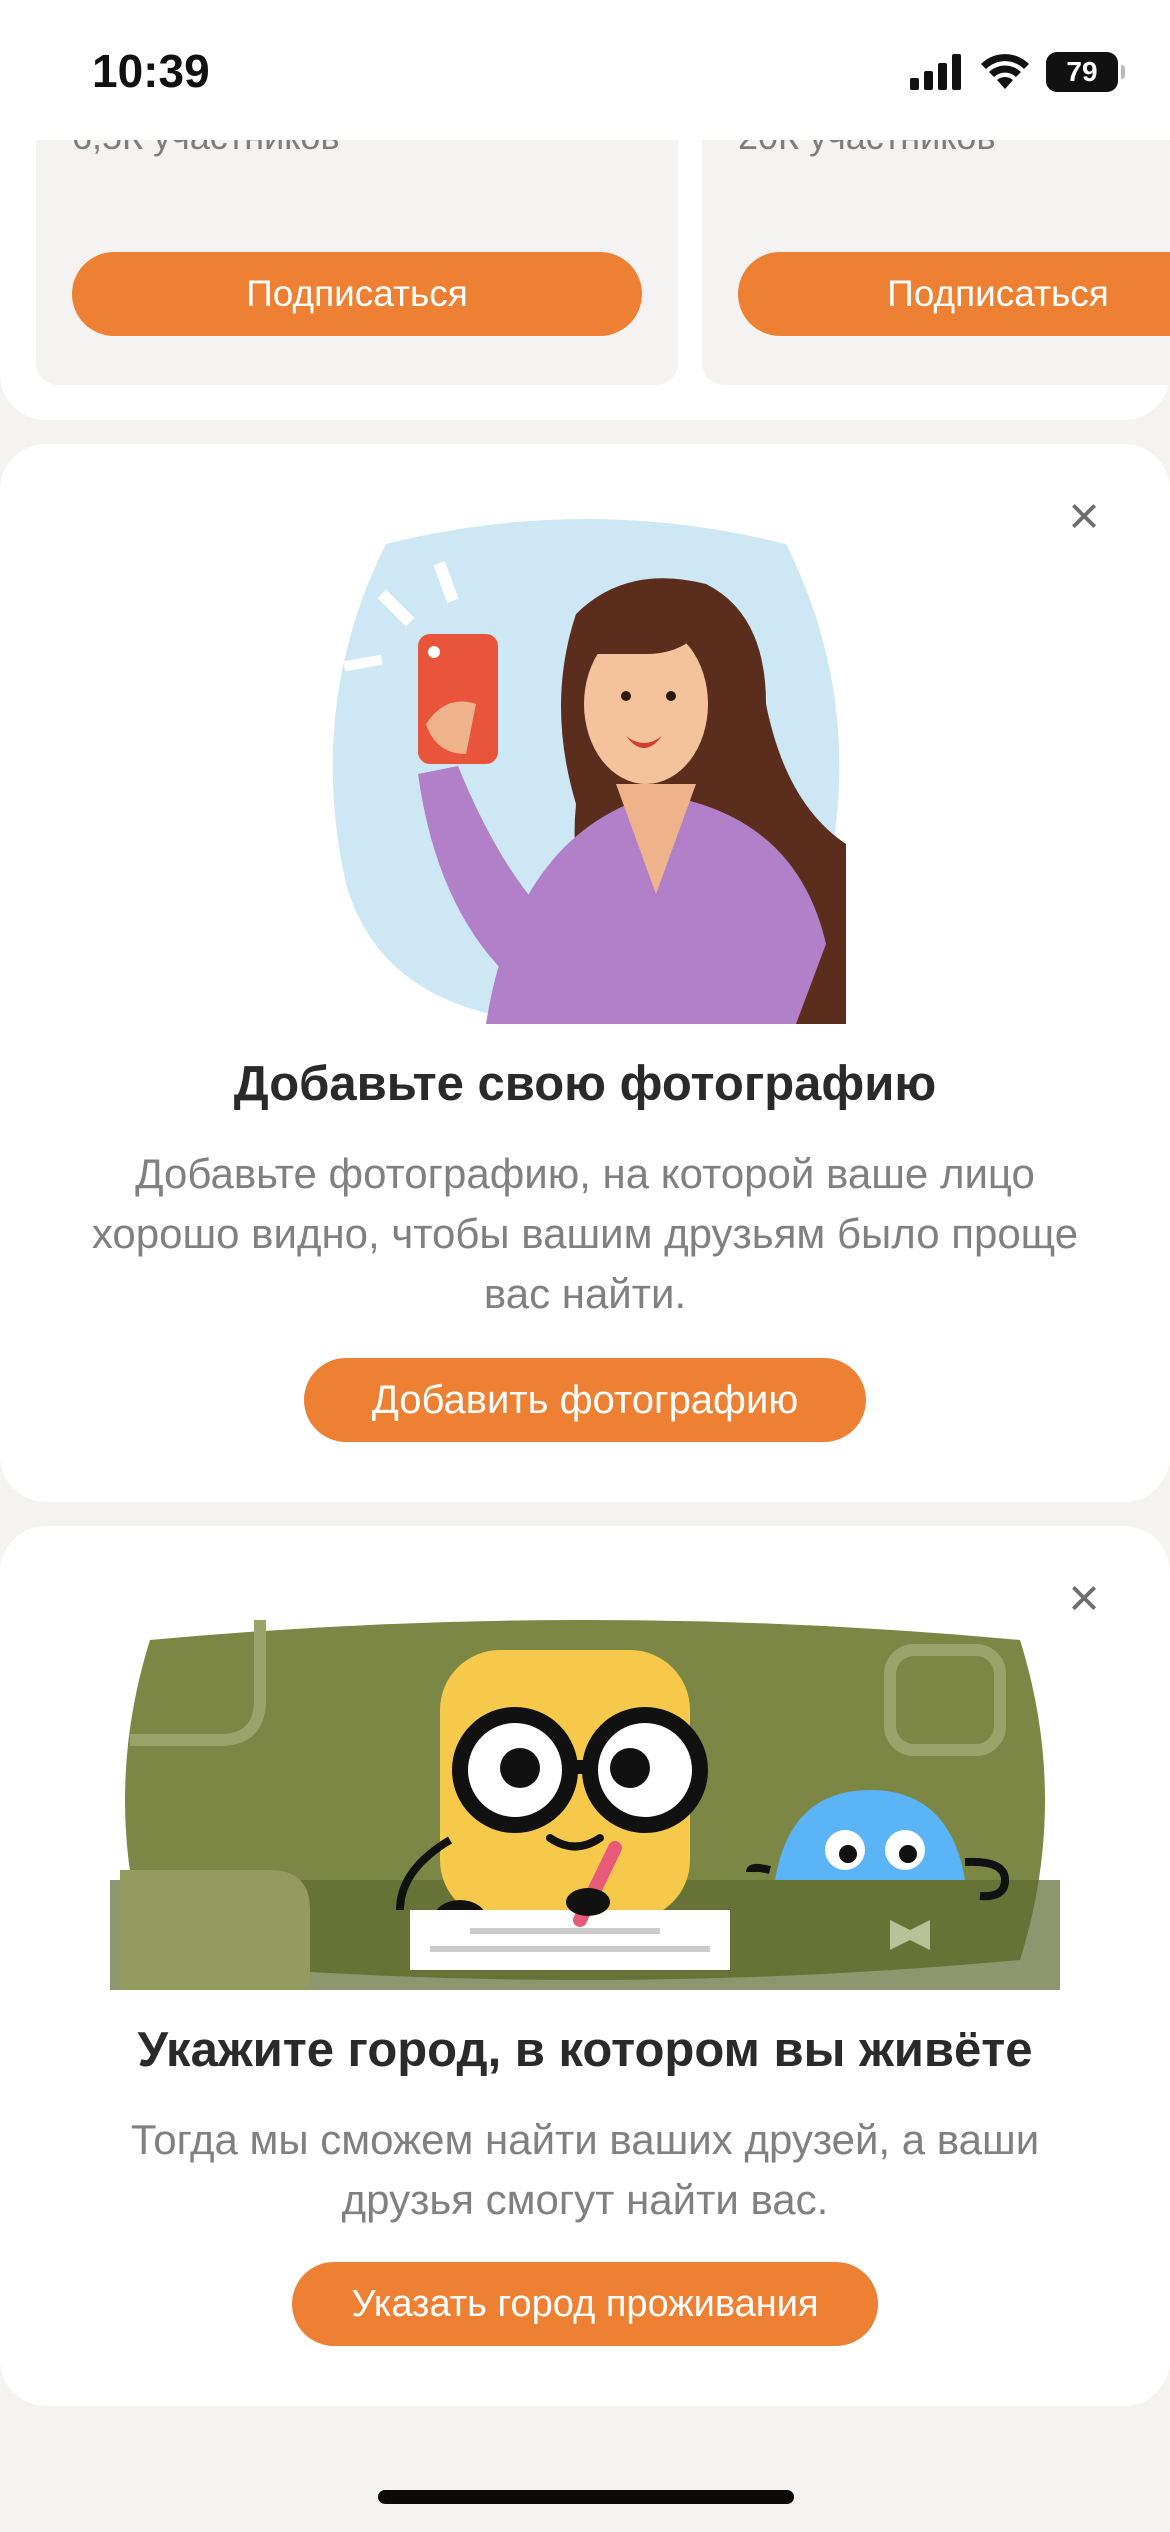  Describe the element at coordinates (1082, 71) in the screenshot. I see `battery-level: 79` at that location.